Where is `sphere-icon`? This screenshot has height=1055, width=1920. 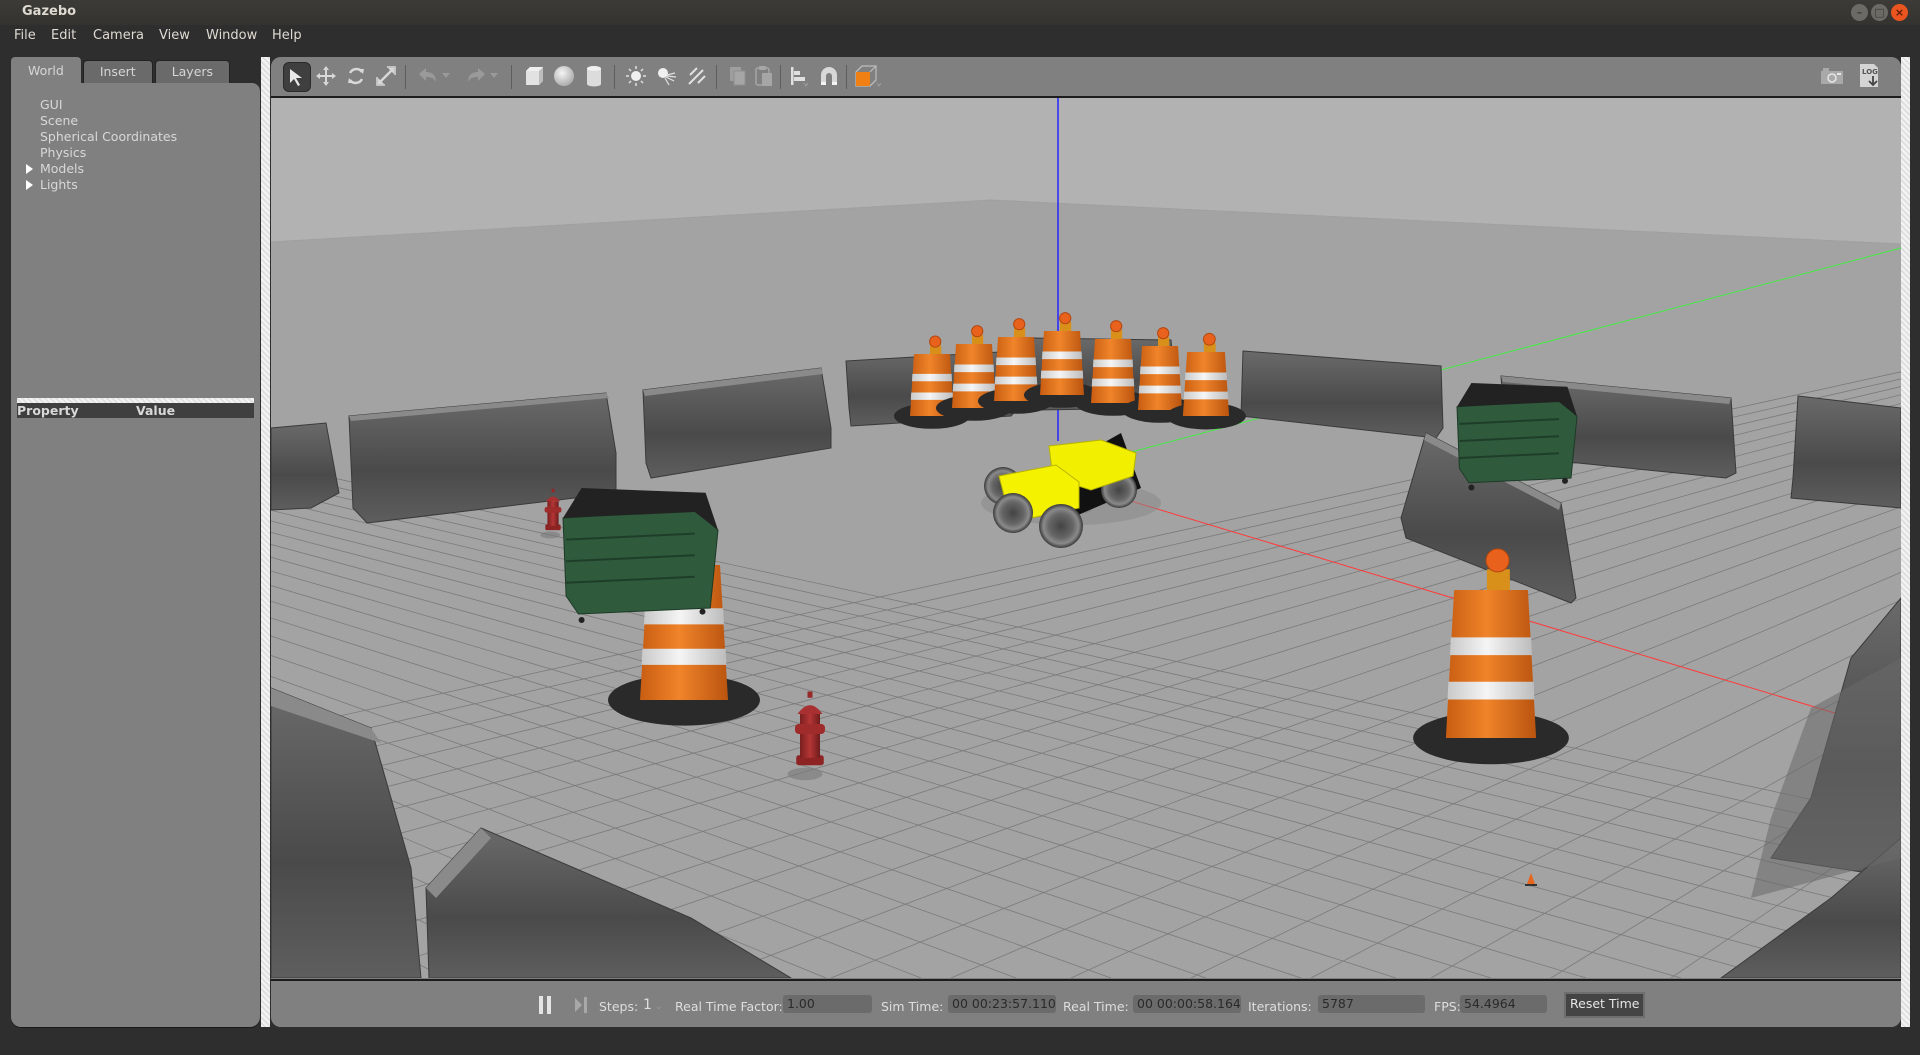 sphere-icon is located at coordinates (564, 76).